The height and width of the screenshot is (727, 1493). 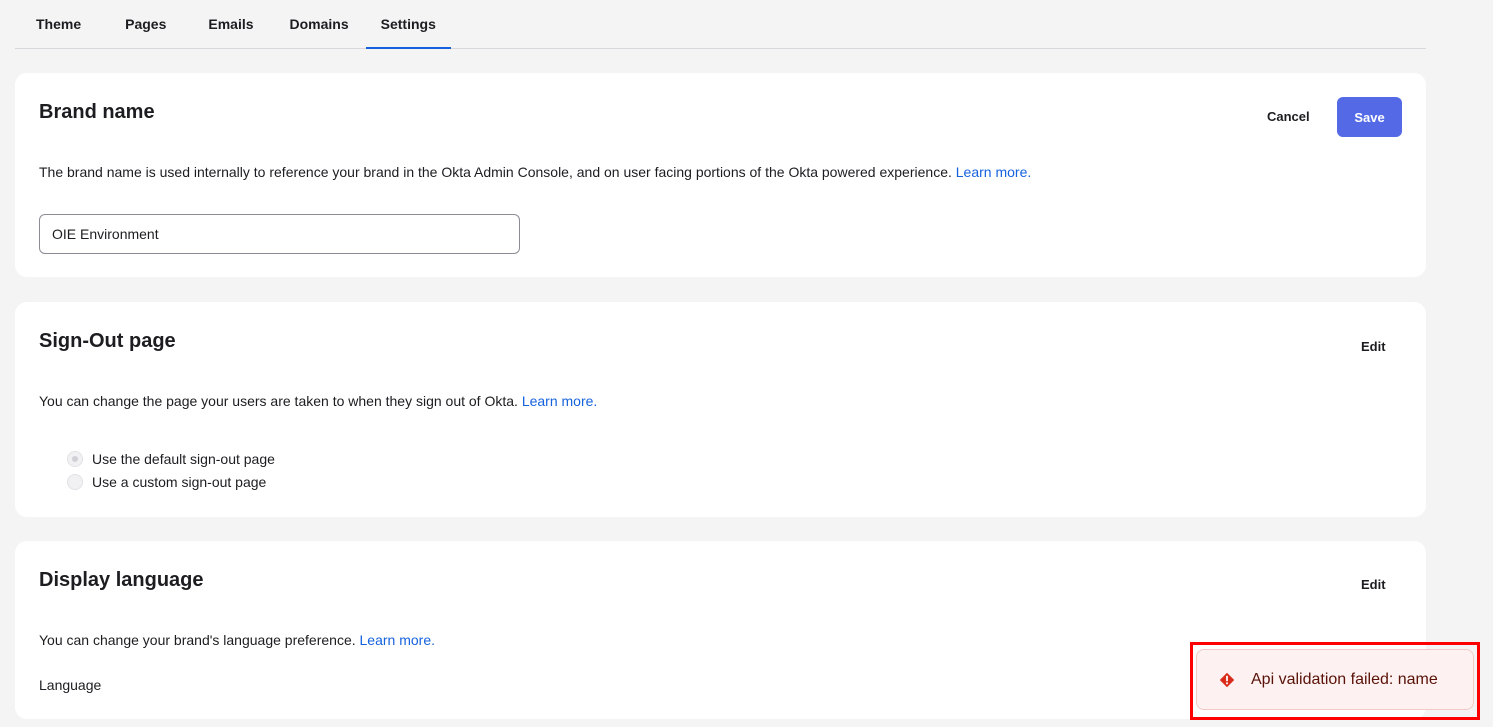 I want to click on sign-out-edit-button: Edit, so click(x=1373, y=346).